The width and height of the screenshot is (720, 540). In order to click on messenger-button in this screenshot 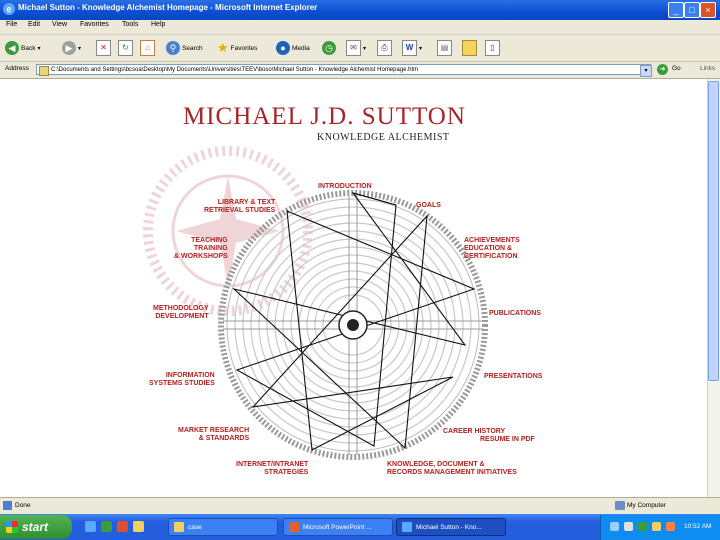, I will do `click(469, 48)`.